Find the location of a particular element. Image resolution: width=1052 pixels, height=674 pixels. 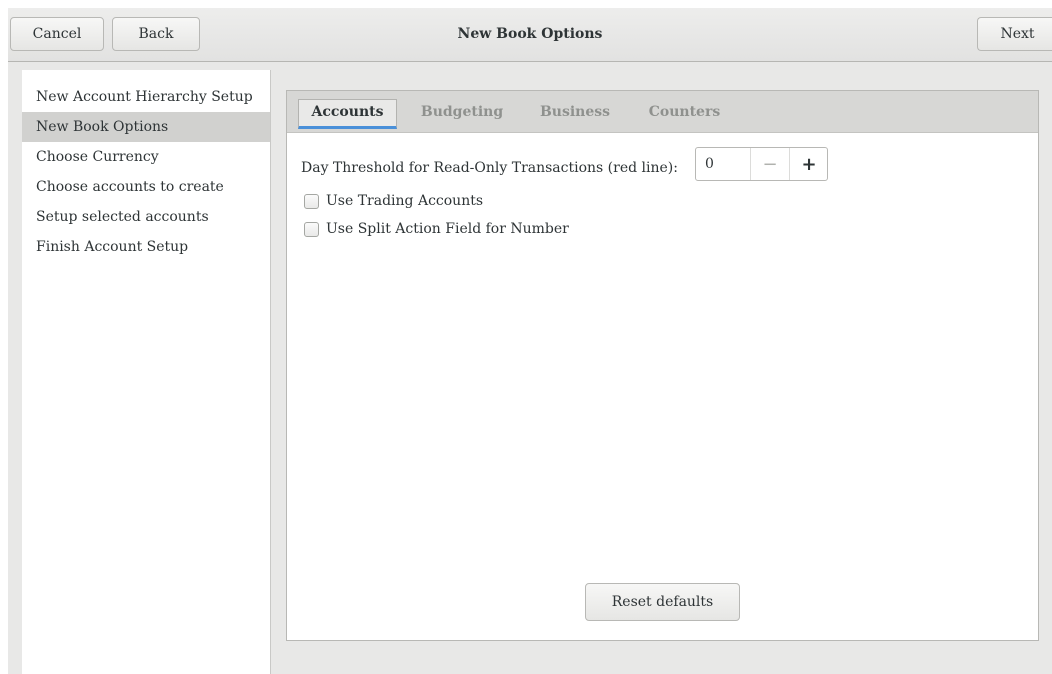

window-title: New Book Options is located at coordinates (530, 34).